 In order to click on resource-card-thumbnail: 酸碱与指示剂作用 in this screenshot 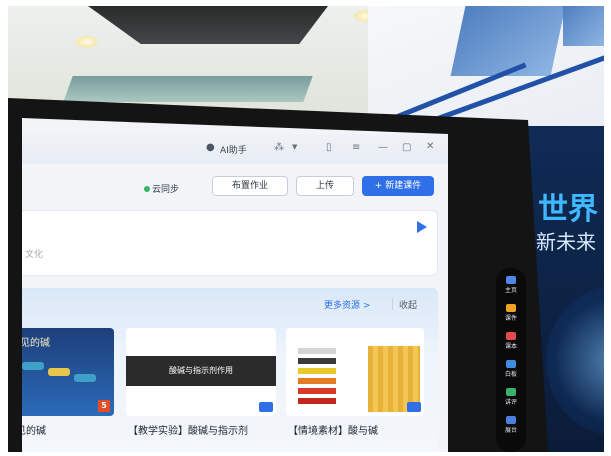, I will do `click(201, 372)`.